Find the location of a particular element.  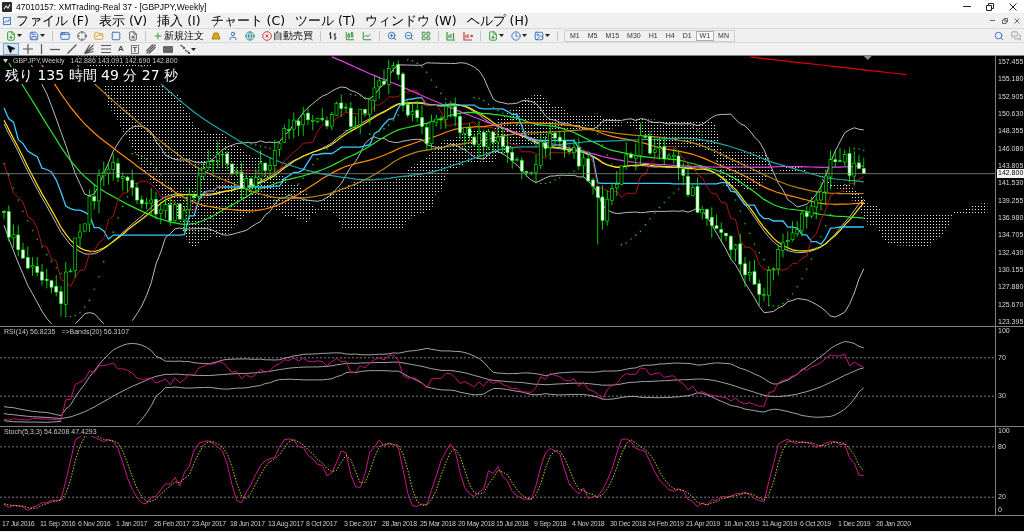

folder-icon is located at coordinates (99, 35).